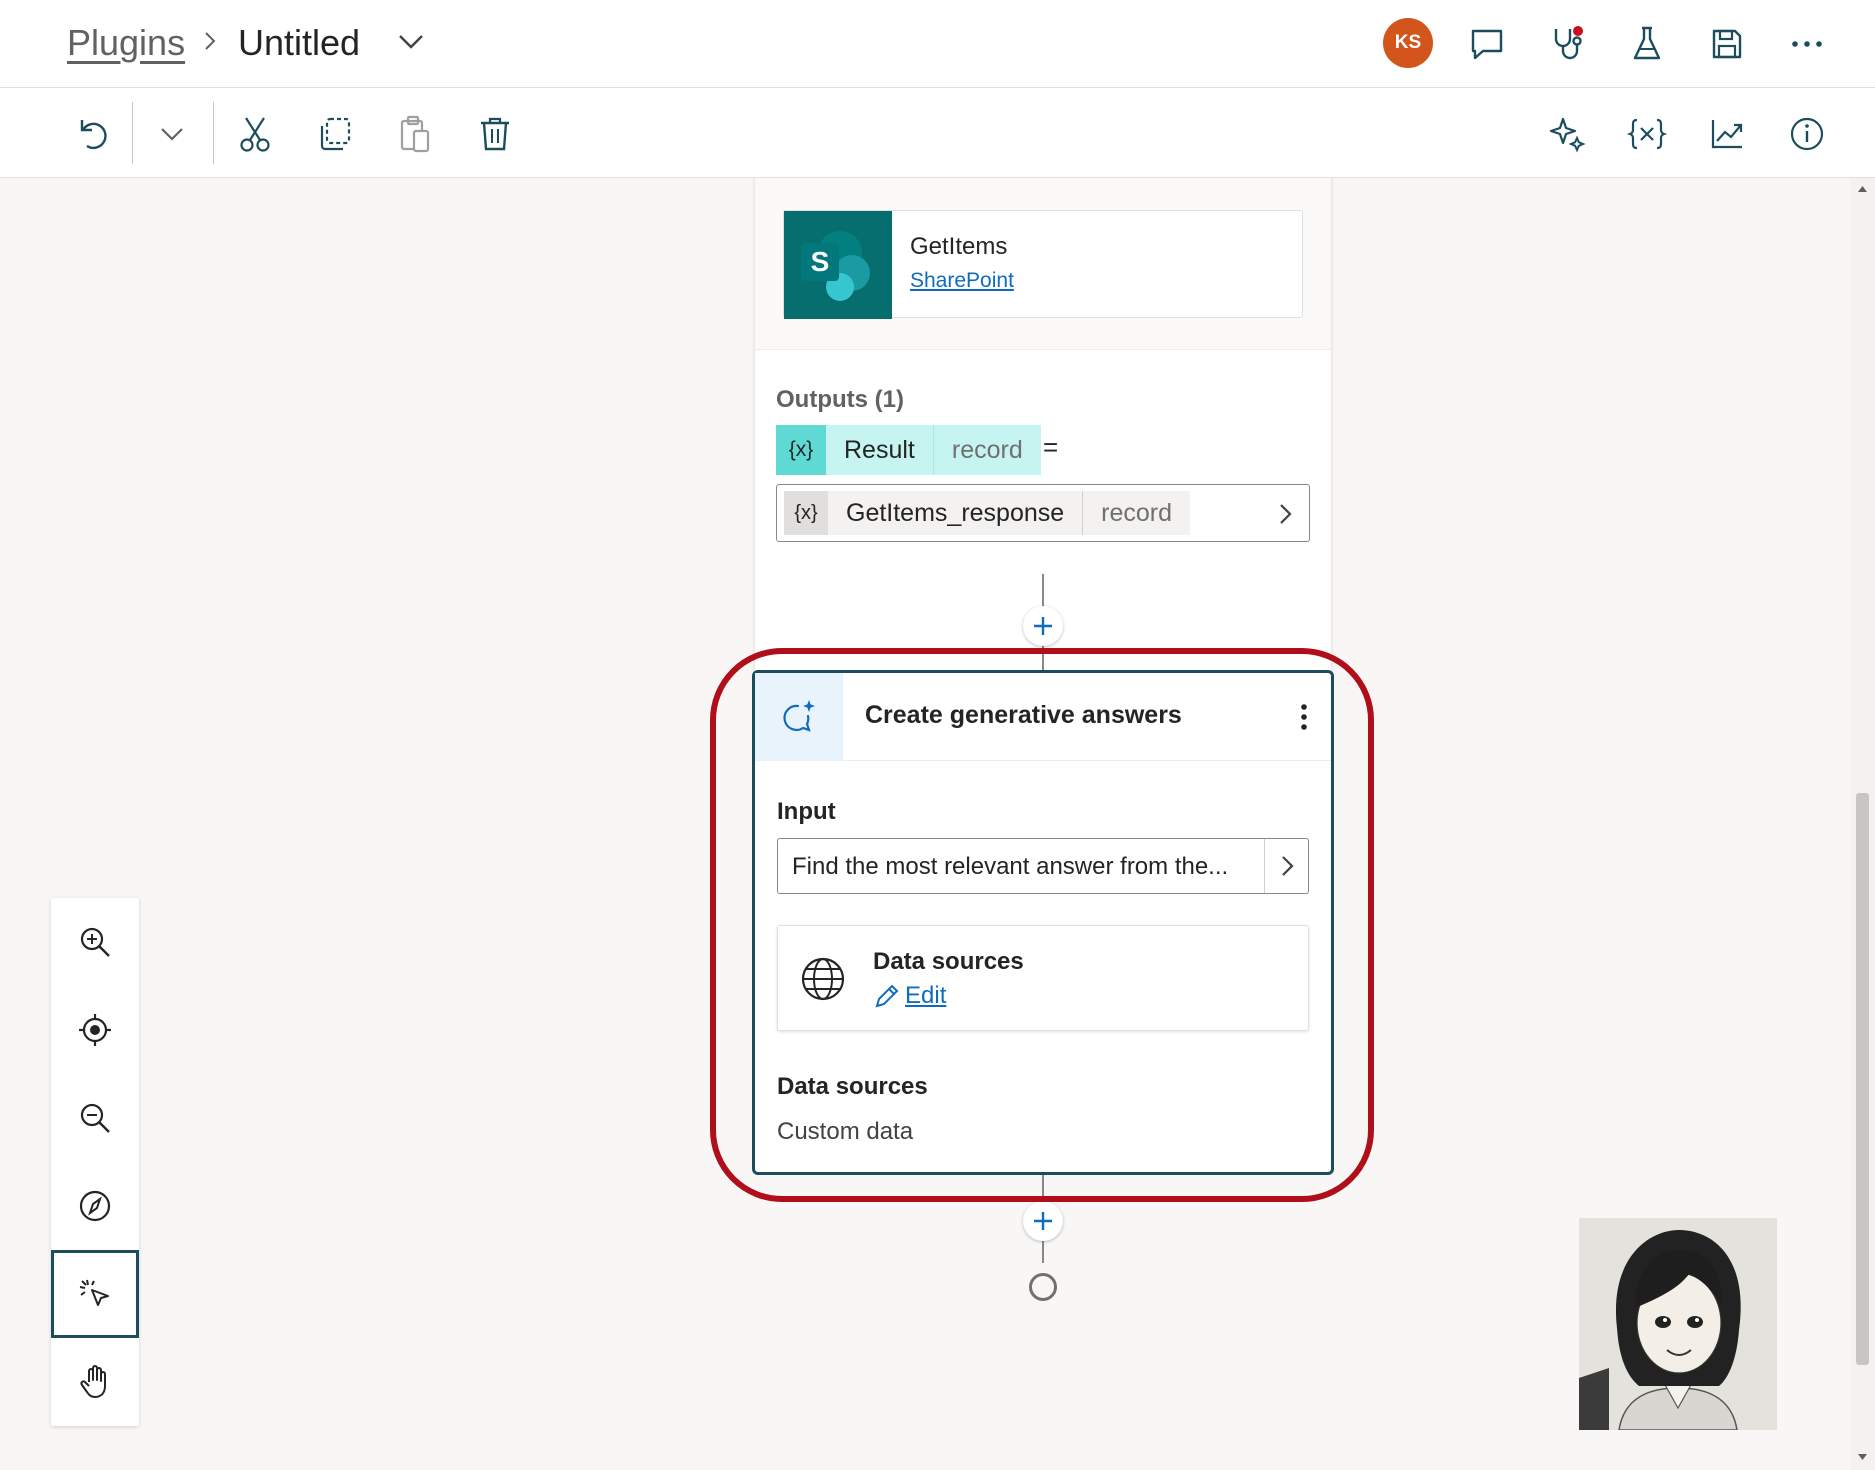 Image resolution: width=1875 pixels, height=1470 pixels. Describe the element at coordinates (1023, 715) in the screenshot. I see `node-title: Create generative answers` at that location.